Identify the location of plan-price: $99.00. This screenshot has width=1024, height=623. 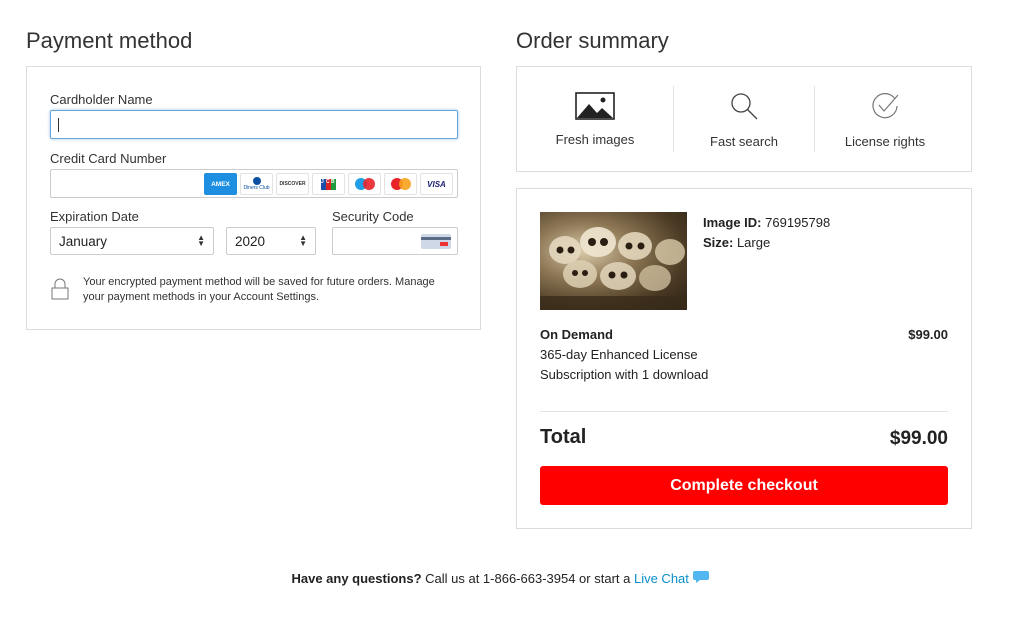
(928, 334).